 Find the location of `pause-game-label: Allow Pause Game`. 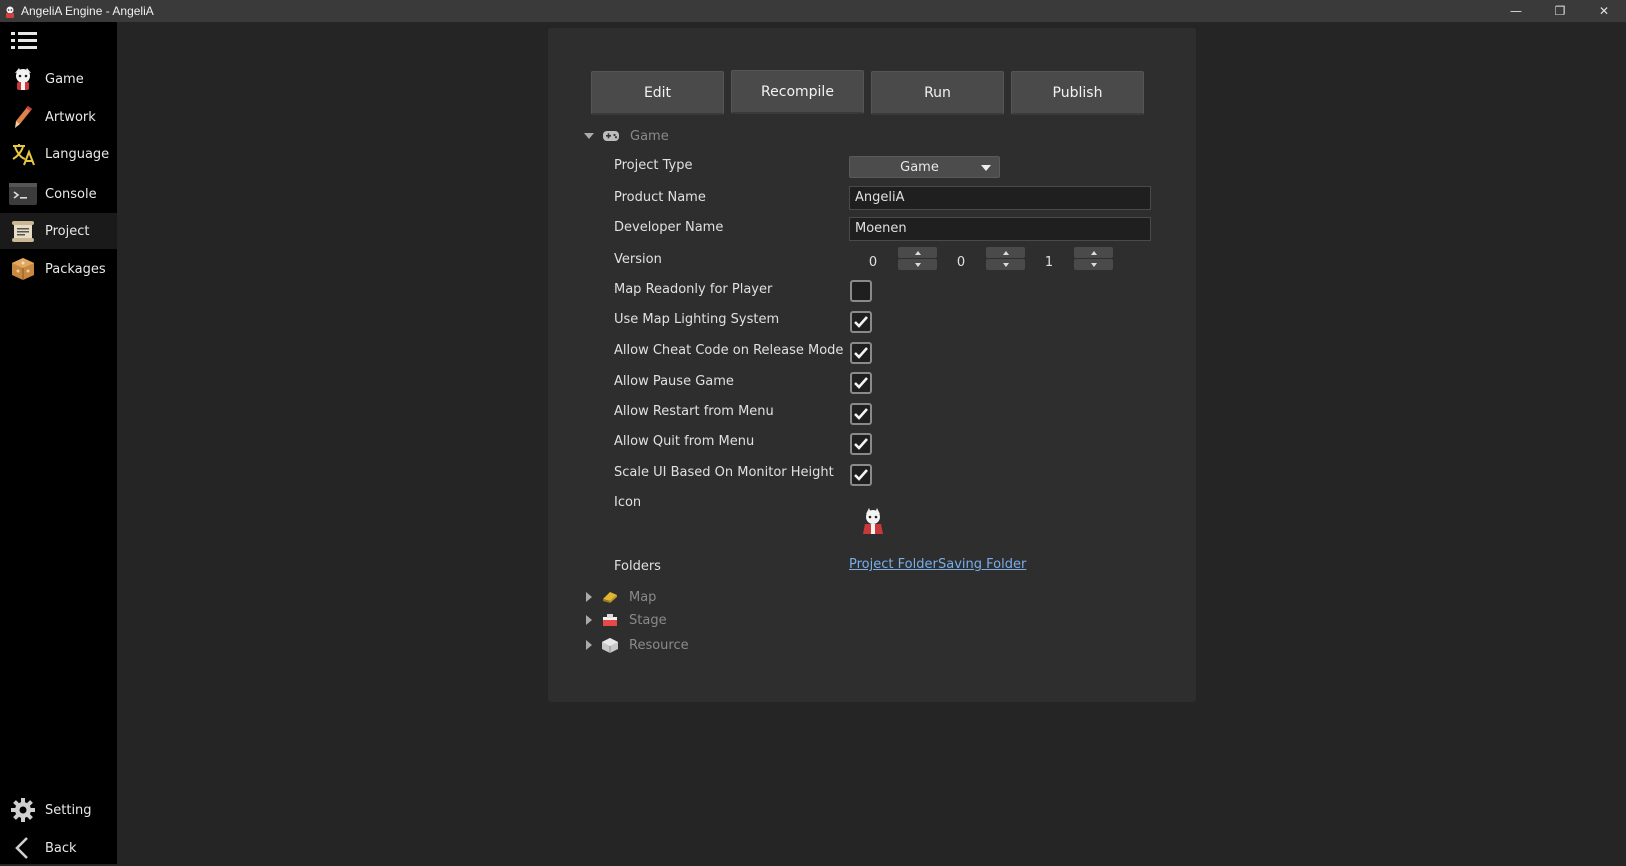

pause-game-label: Allow Pause Game is located at coordinates (674, 381).